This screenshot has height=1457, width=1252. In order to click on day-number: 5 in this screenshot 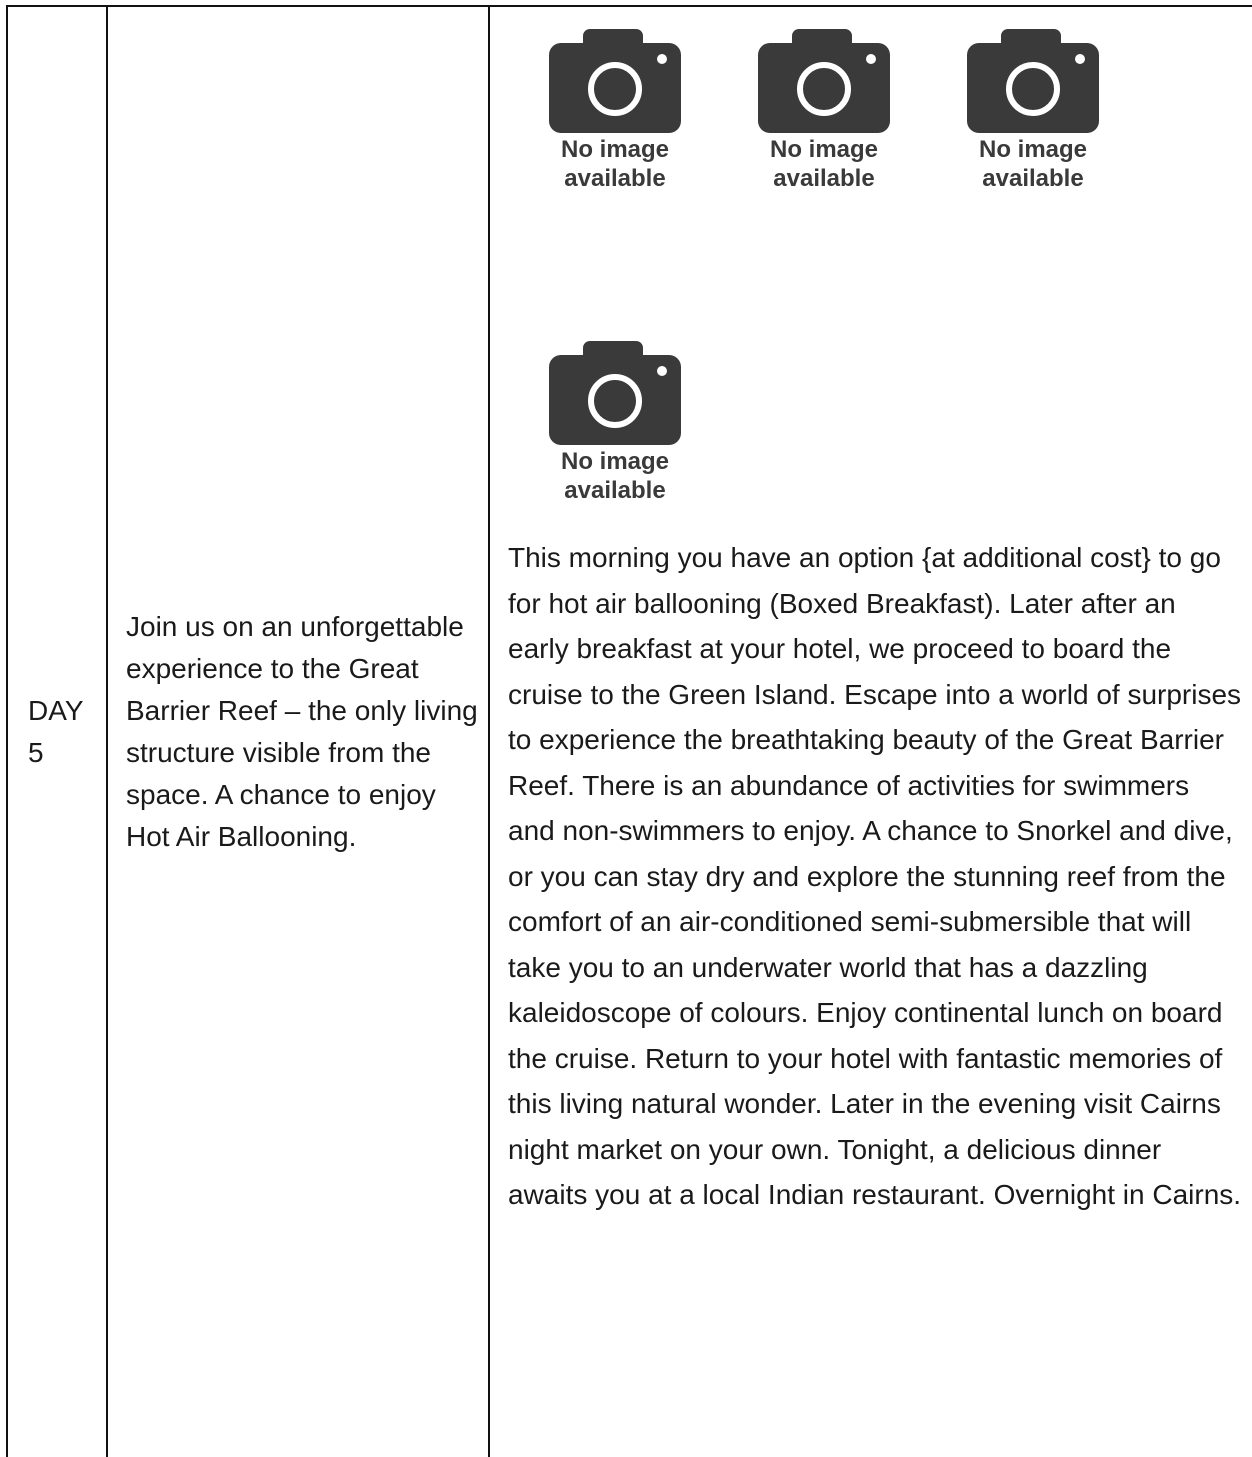, I will do `click(36, 752)`.